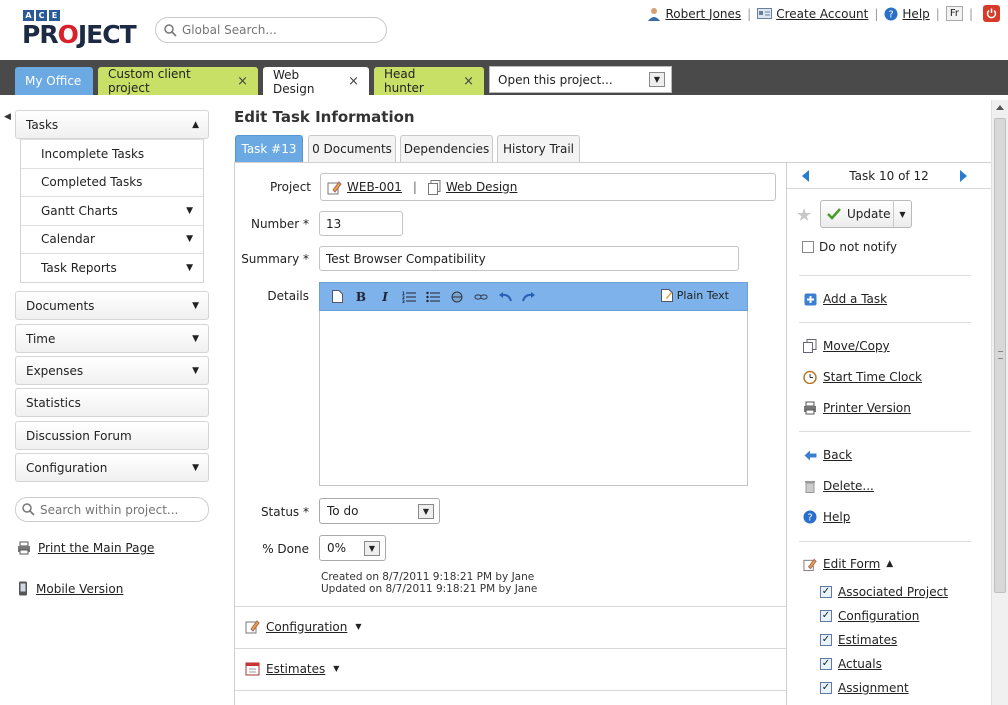  I want to click on print-main-page-text: Print the Main Page, so click(96, 548).